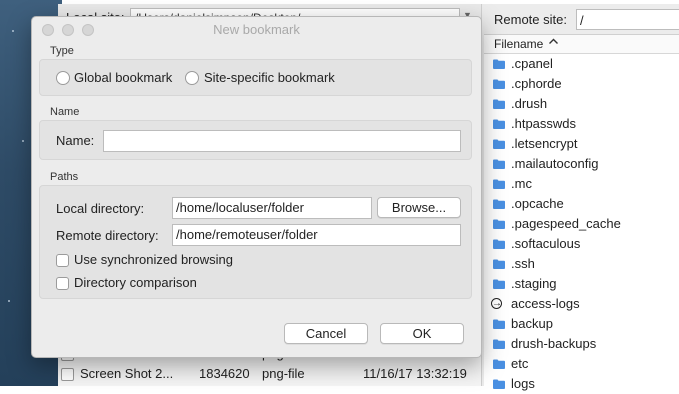 Image resolution: width=679 pixels, height=394 pixels. I want to click on list-item: → access-logs, so click(581, 304).